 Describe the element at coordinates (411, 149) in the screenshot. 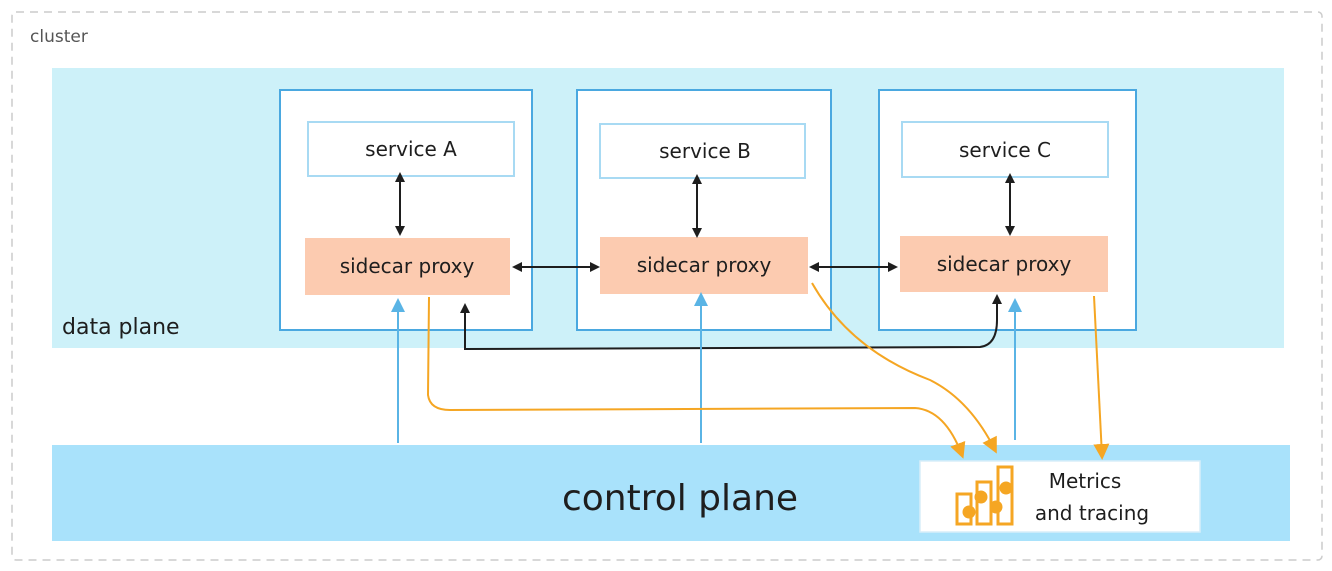

I see `service-a-label: service A` at that location.